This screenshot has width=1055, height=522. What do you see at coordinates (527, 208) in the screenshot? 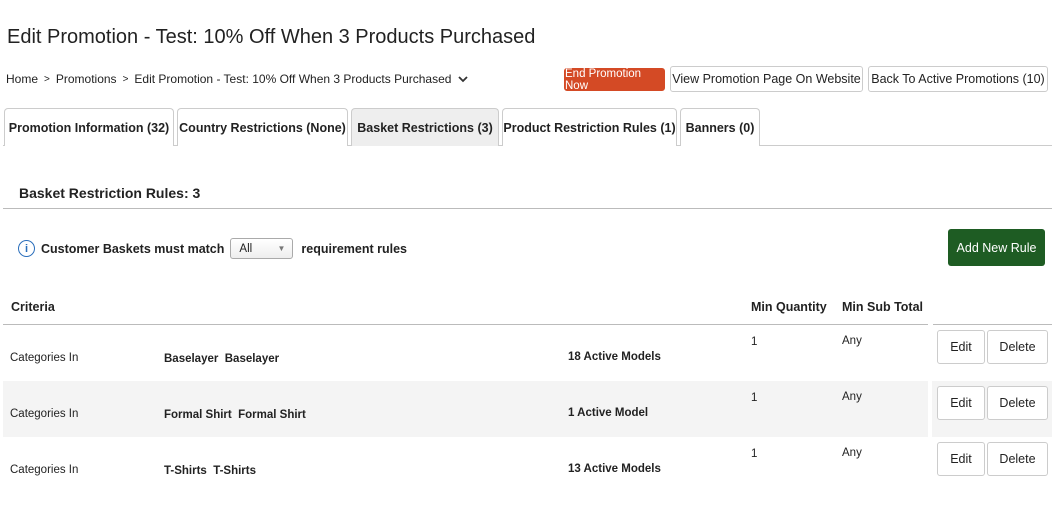
I see `section-divider` at bounding box center [527, 208].